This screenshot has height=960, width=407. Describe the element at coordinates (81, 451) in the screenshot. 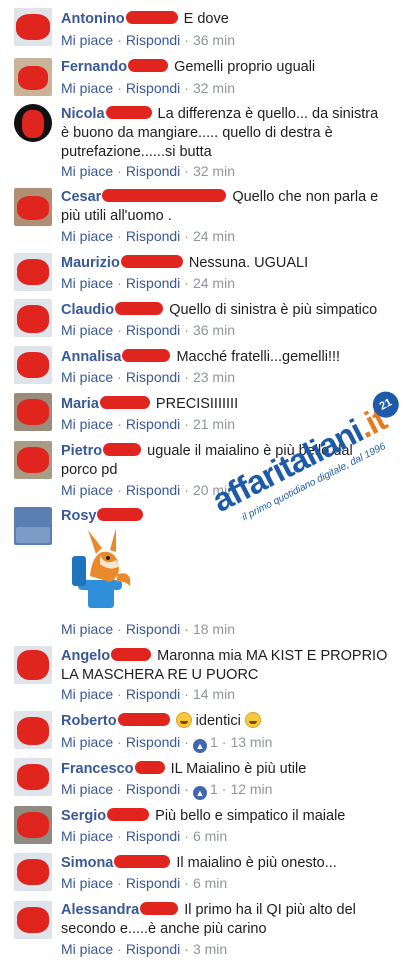

I see `commenter-name: Pietro` at that location.